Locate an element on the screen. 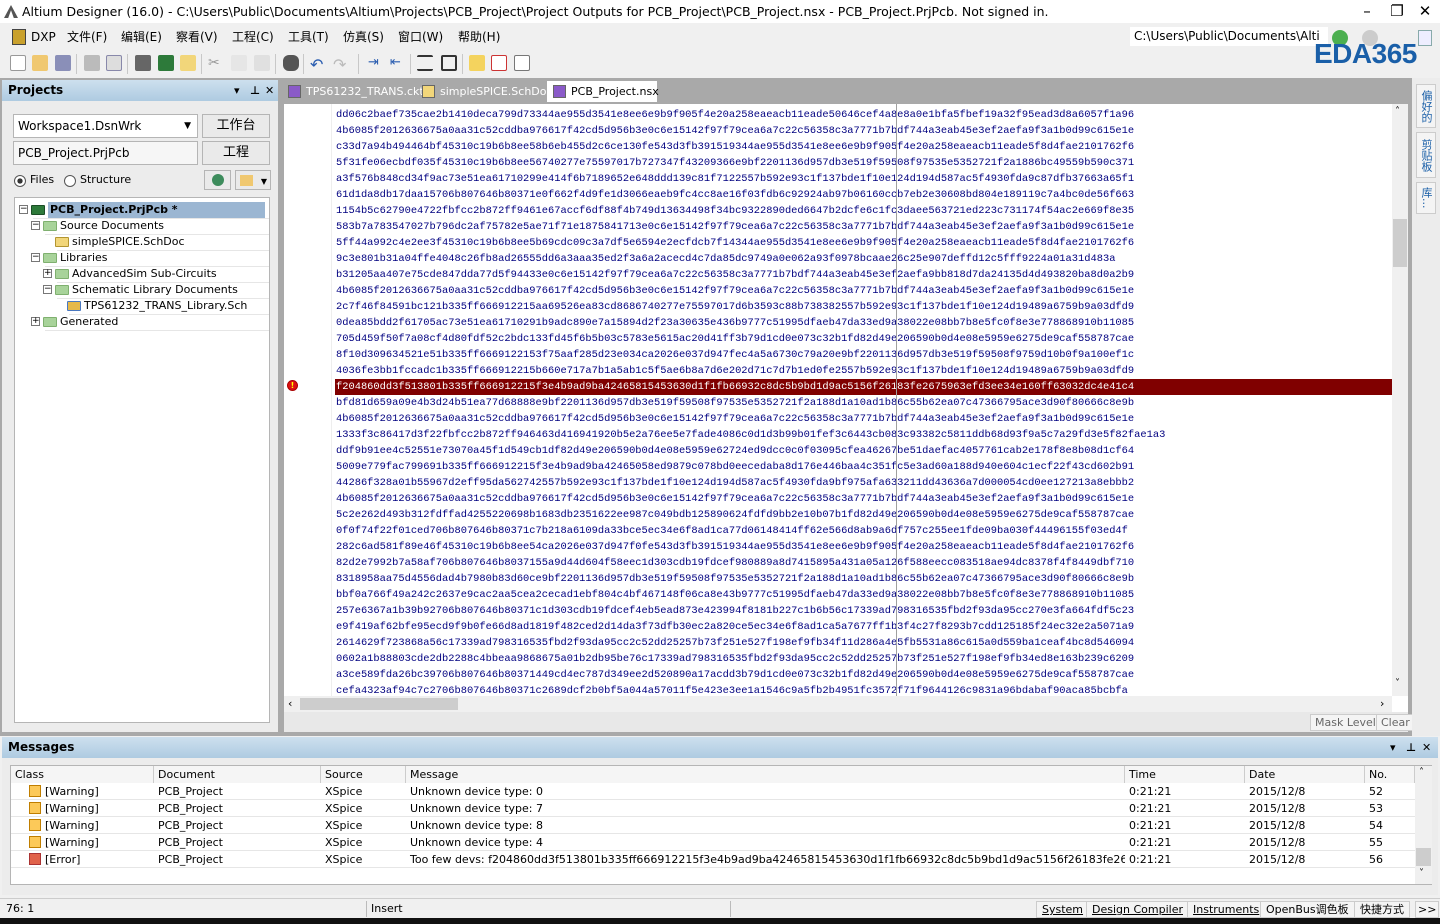  tree-item: Generated is located at coordinates (89, 322).